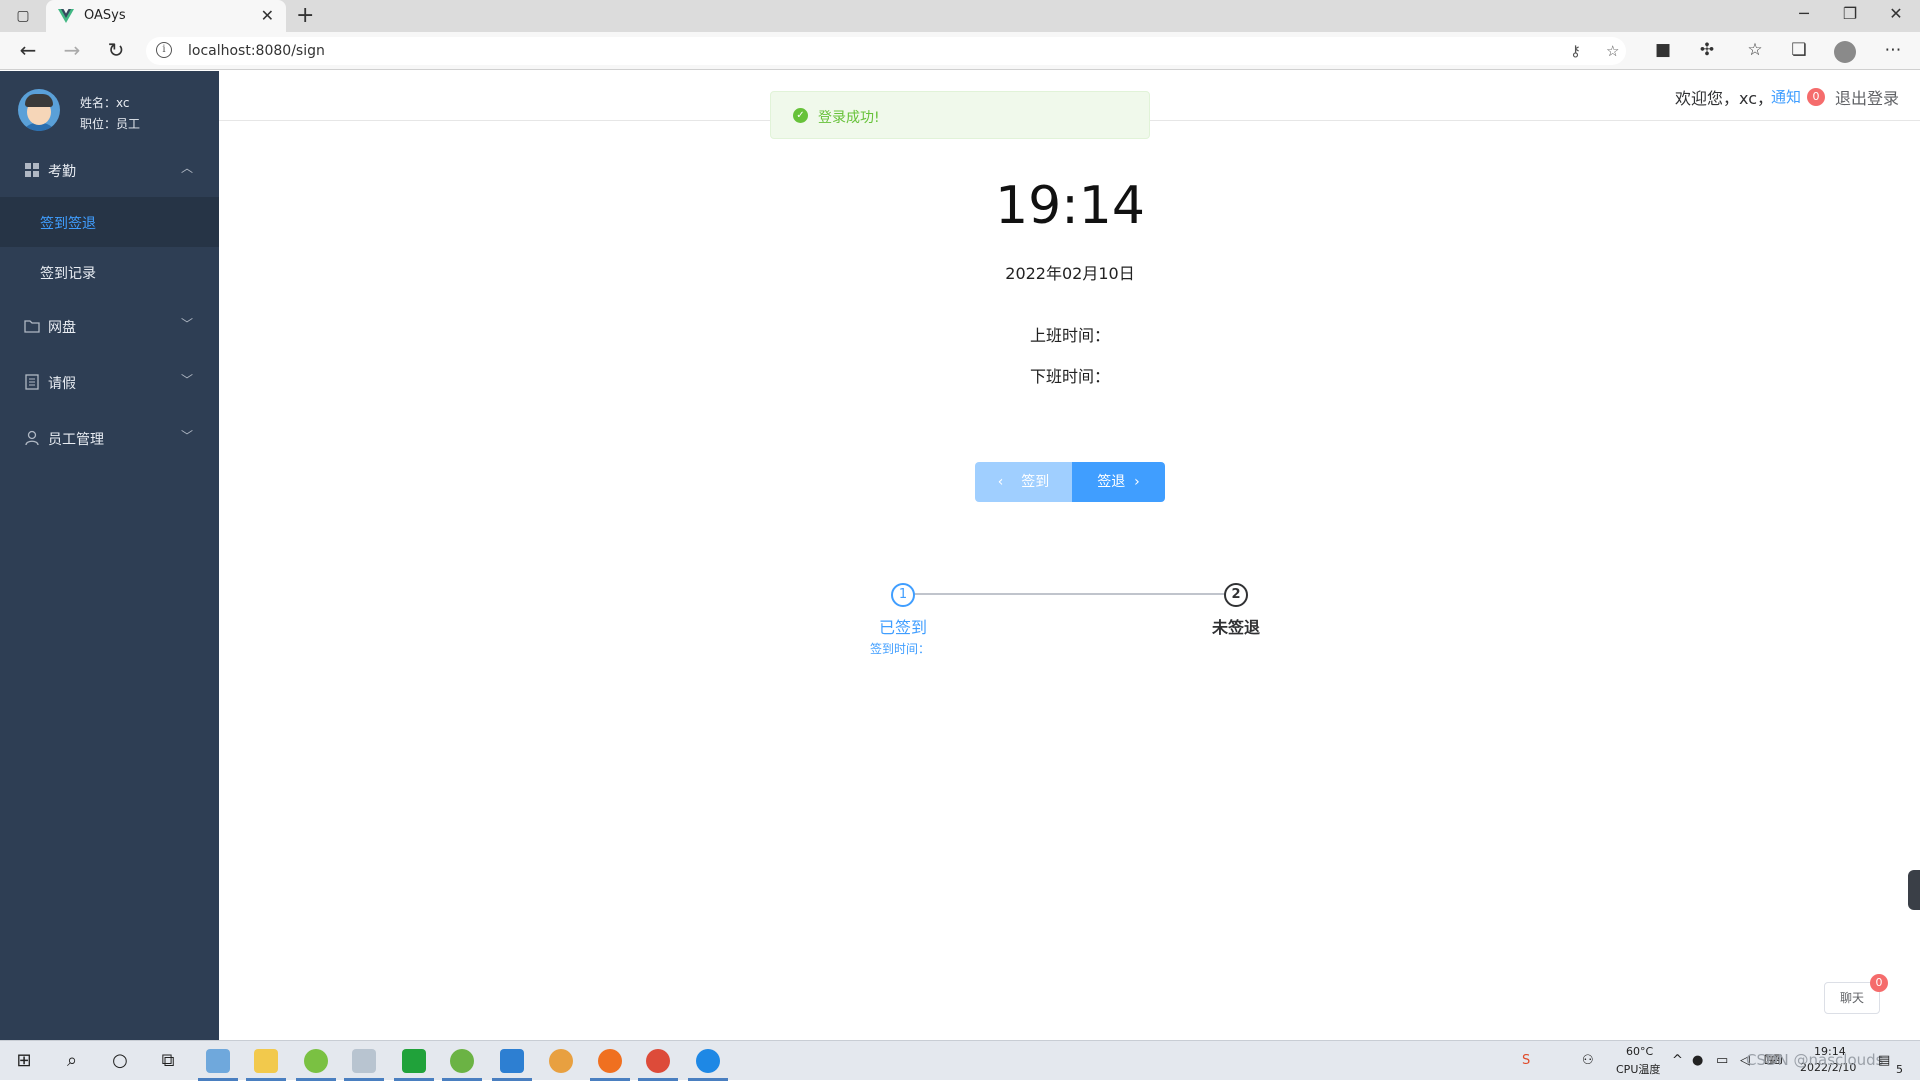 This screenshot has width=1920, height=1081. I want to click on notification-count: 5, so click(1899, 1069).